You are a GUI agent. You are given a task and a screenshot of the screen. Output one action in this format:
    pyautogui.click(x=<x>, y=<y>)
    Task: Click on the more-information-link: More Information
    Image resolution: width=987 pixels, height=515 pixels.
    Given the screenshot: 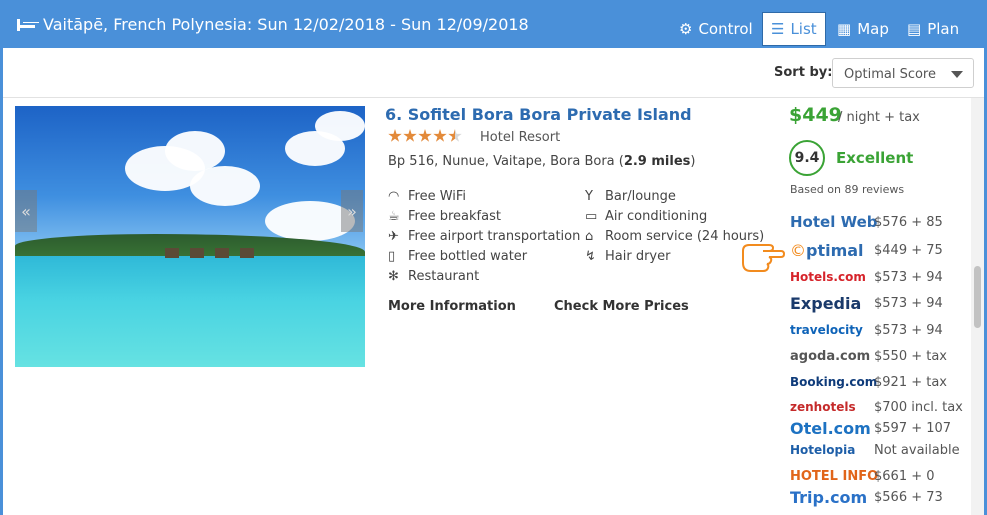 What is the action you would take?
    pyautogui.click(x=452, y=306)
    